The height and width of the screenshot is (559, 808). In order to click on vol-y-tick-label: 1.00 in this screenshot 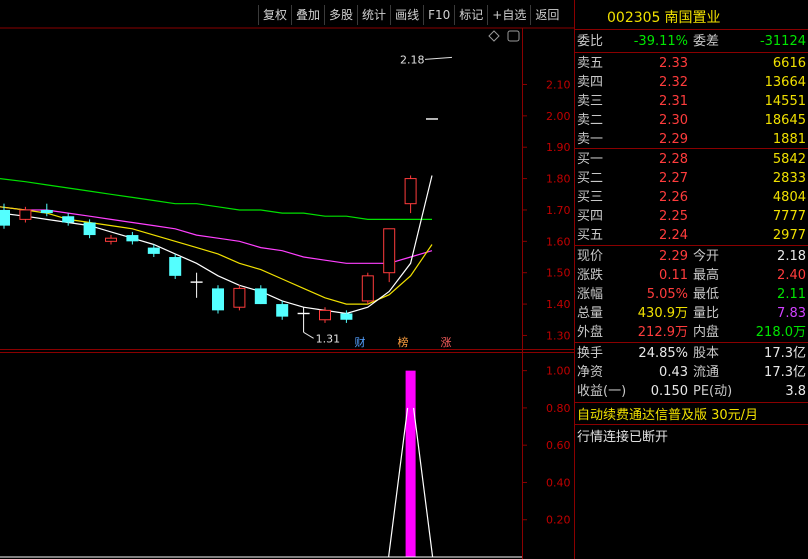, I will do `click(558, 371)`.